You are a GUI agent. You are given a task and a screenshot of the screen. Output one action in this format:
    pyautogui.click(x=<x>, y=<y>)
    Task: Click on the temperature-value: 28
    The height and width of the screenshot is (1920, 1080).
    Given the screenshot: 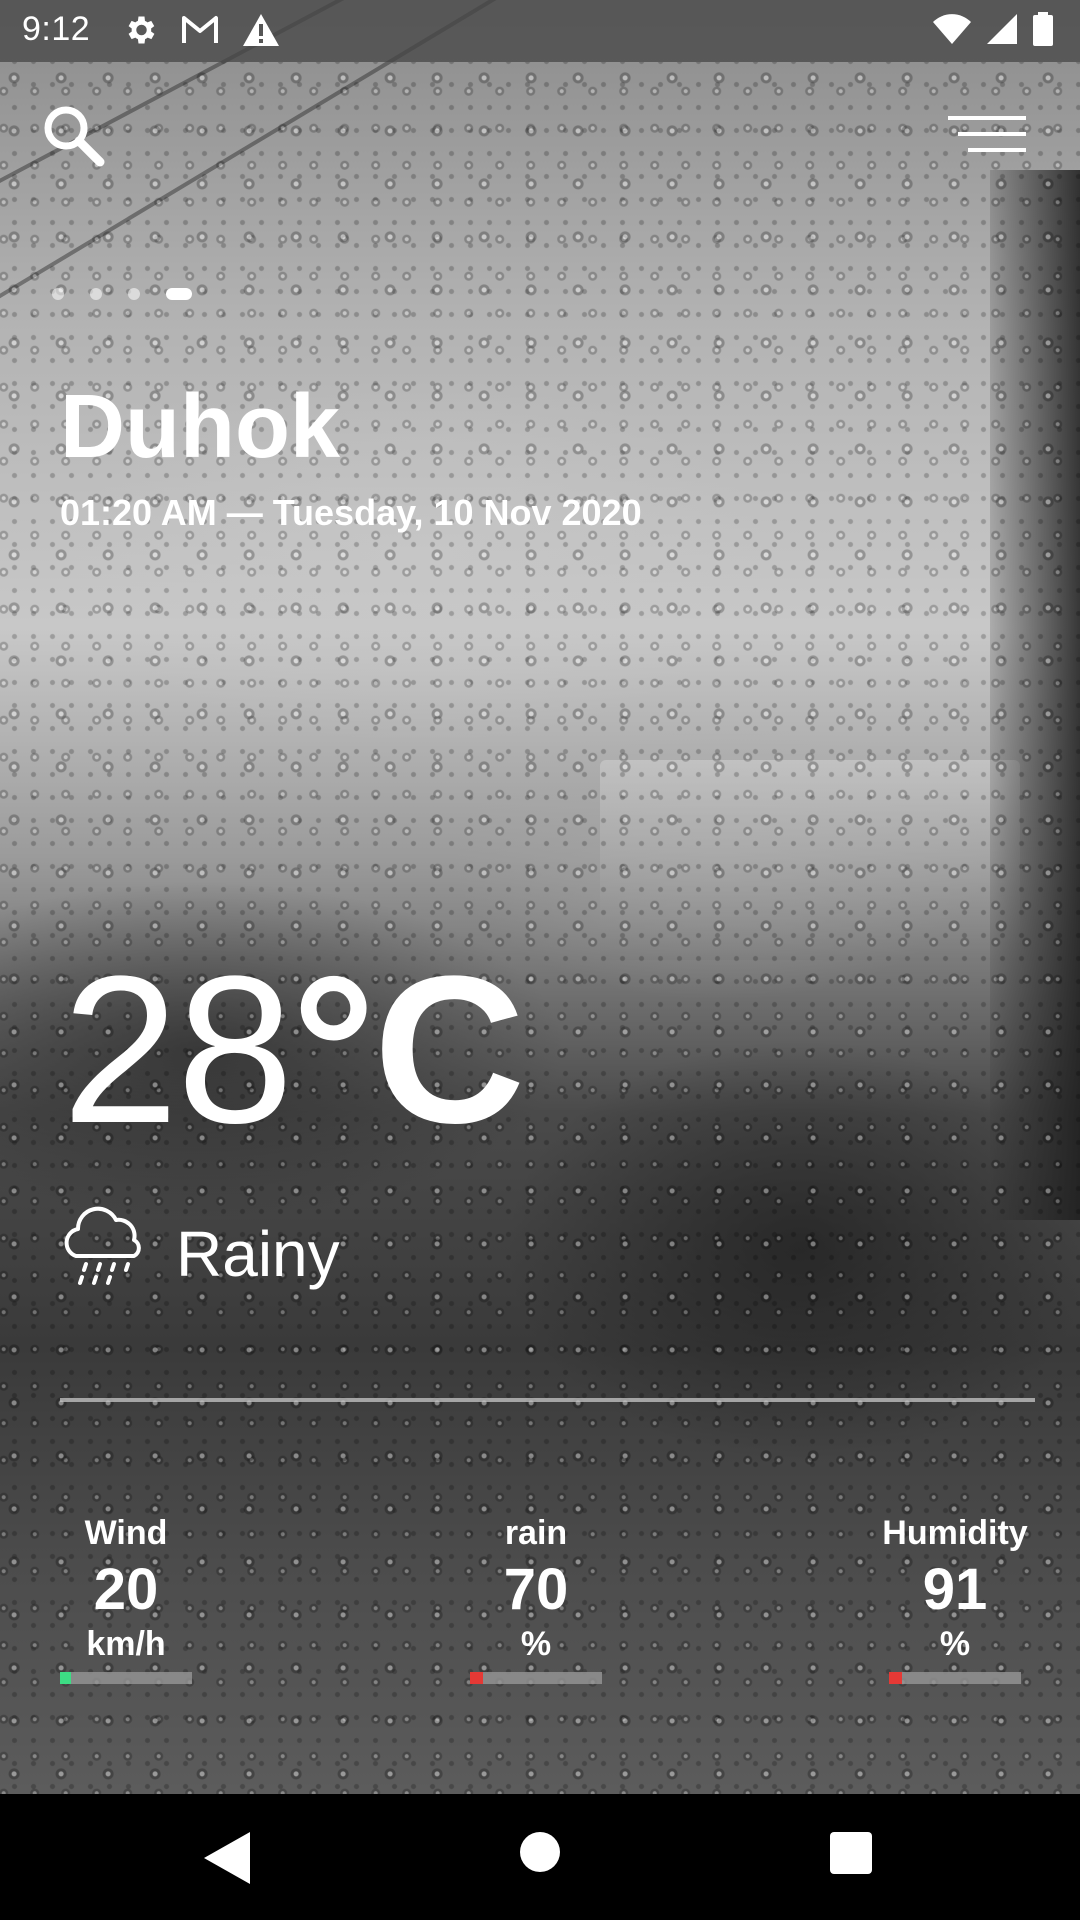 What is the action you would take?
    pyautogui.click(x=178, y=1049)
    